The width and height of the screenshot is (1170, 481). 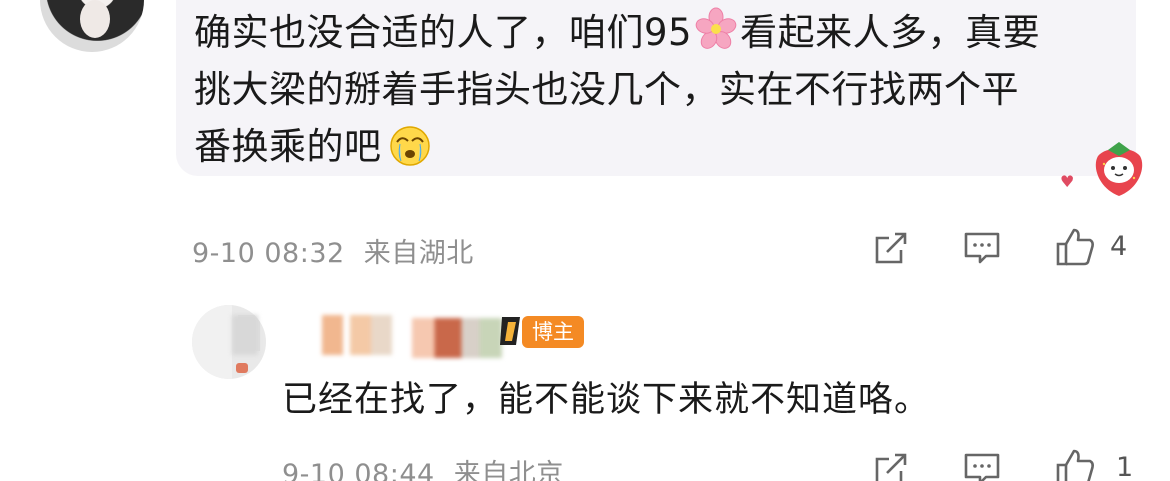 I want to click on comment-line-3: 番换乘的吧, so click(x=659, y=146).